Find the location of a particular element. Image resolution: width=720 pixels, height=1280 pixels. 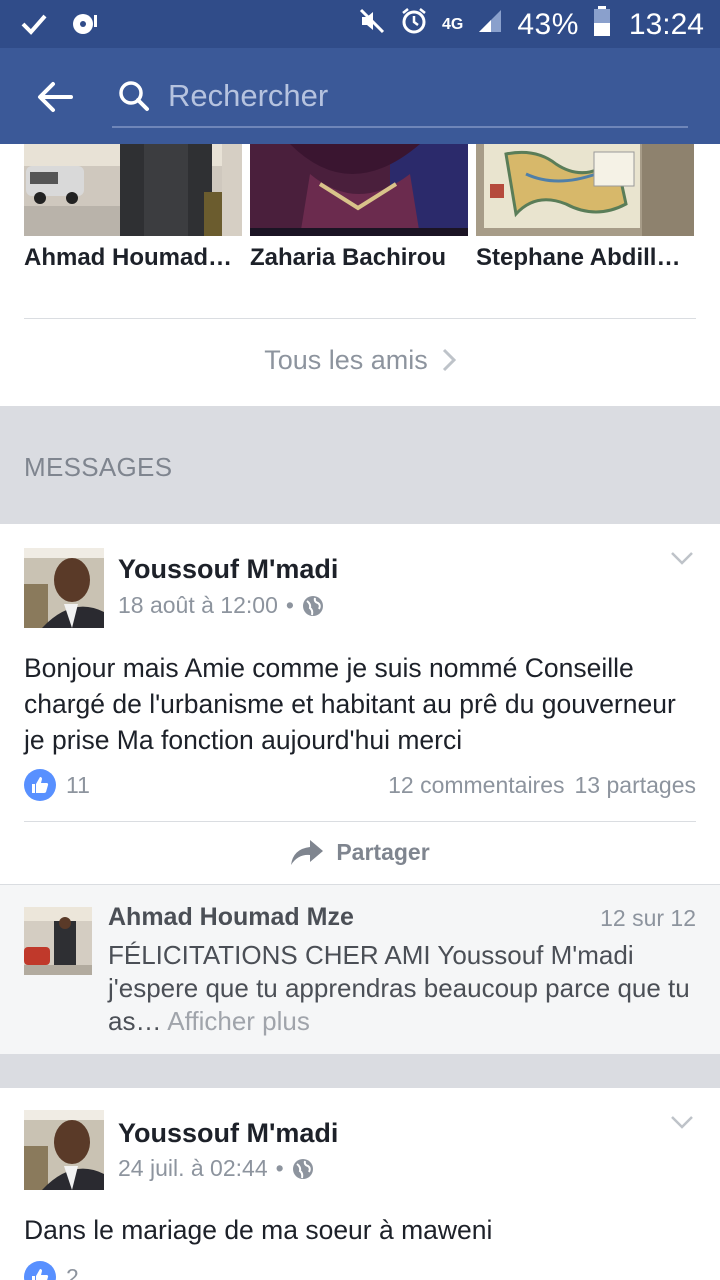

app-bar is located at coordinates (360, 96).